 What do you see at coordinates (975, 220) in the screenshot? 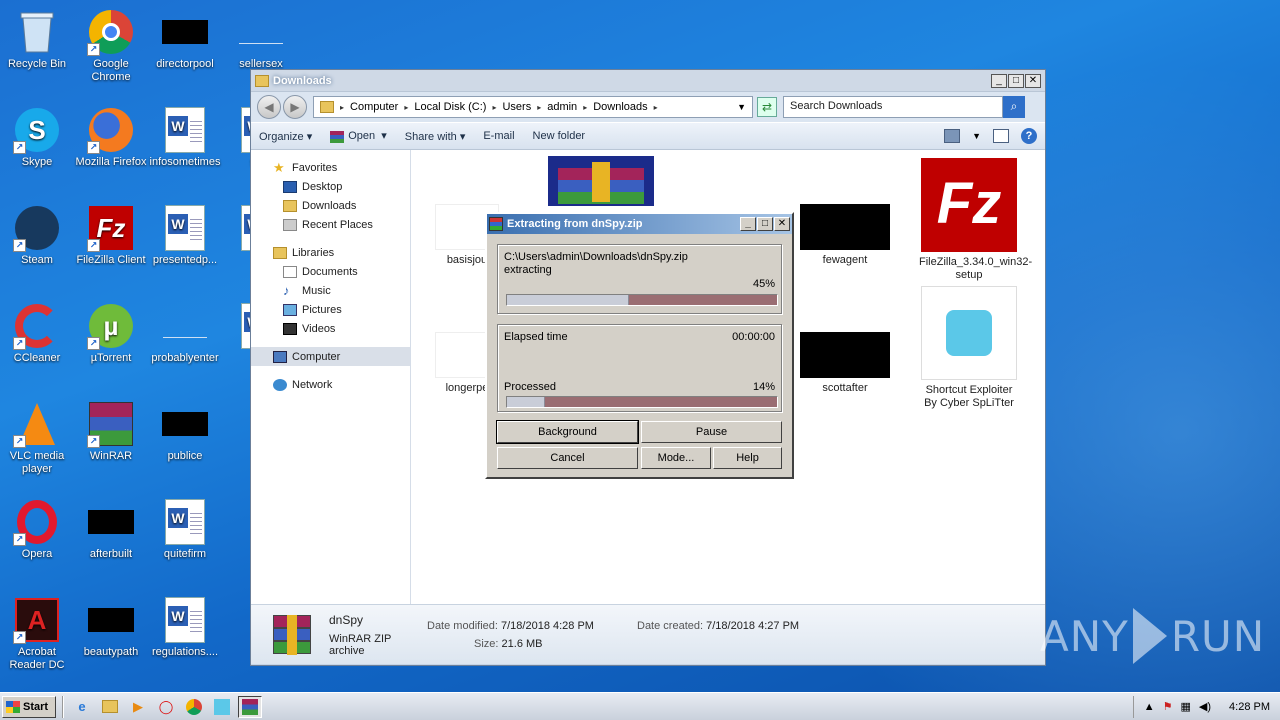
I see `file-item-filezilla-setup: Fz FileZilla_3.34.0_win32-setup` at bounding box center [975, 220].